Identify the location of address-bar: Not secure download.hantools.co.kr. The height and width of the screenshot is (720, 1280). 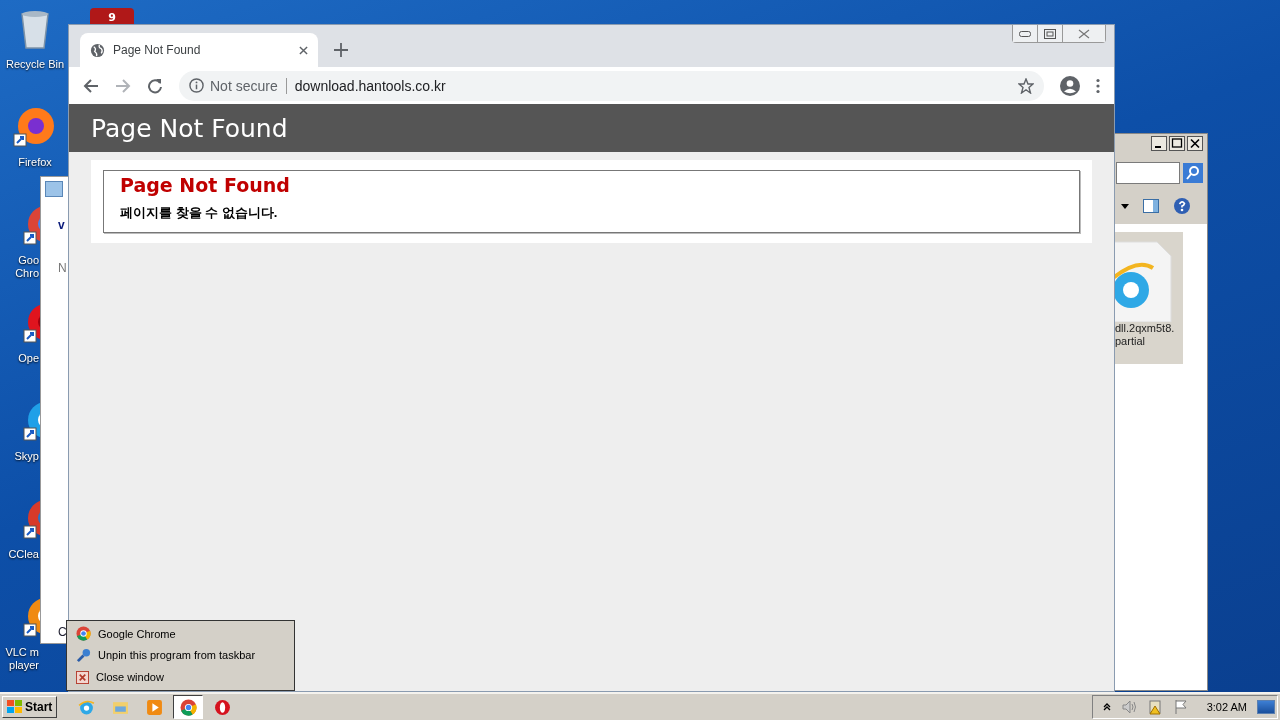
(611, 85).